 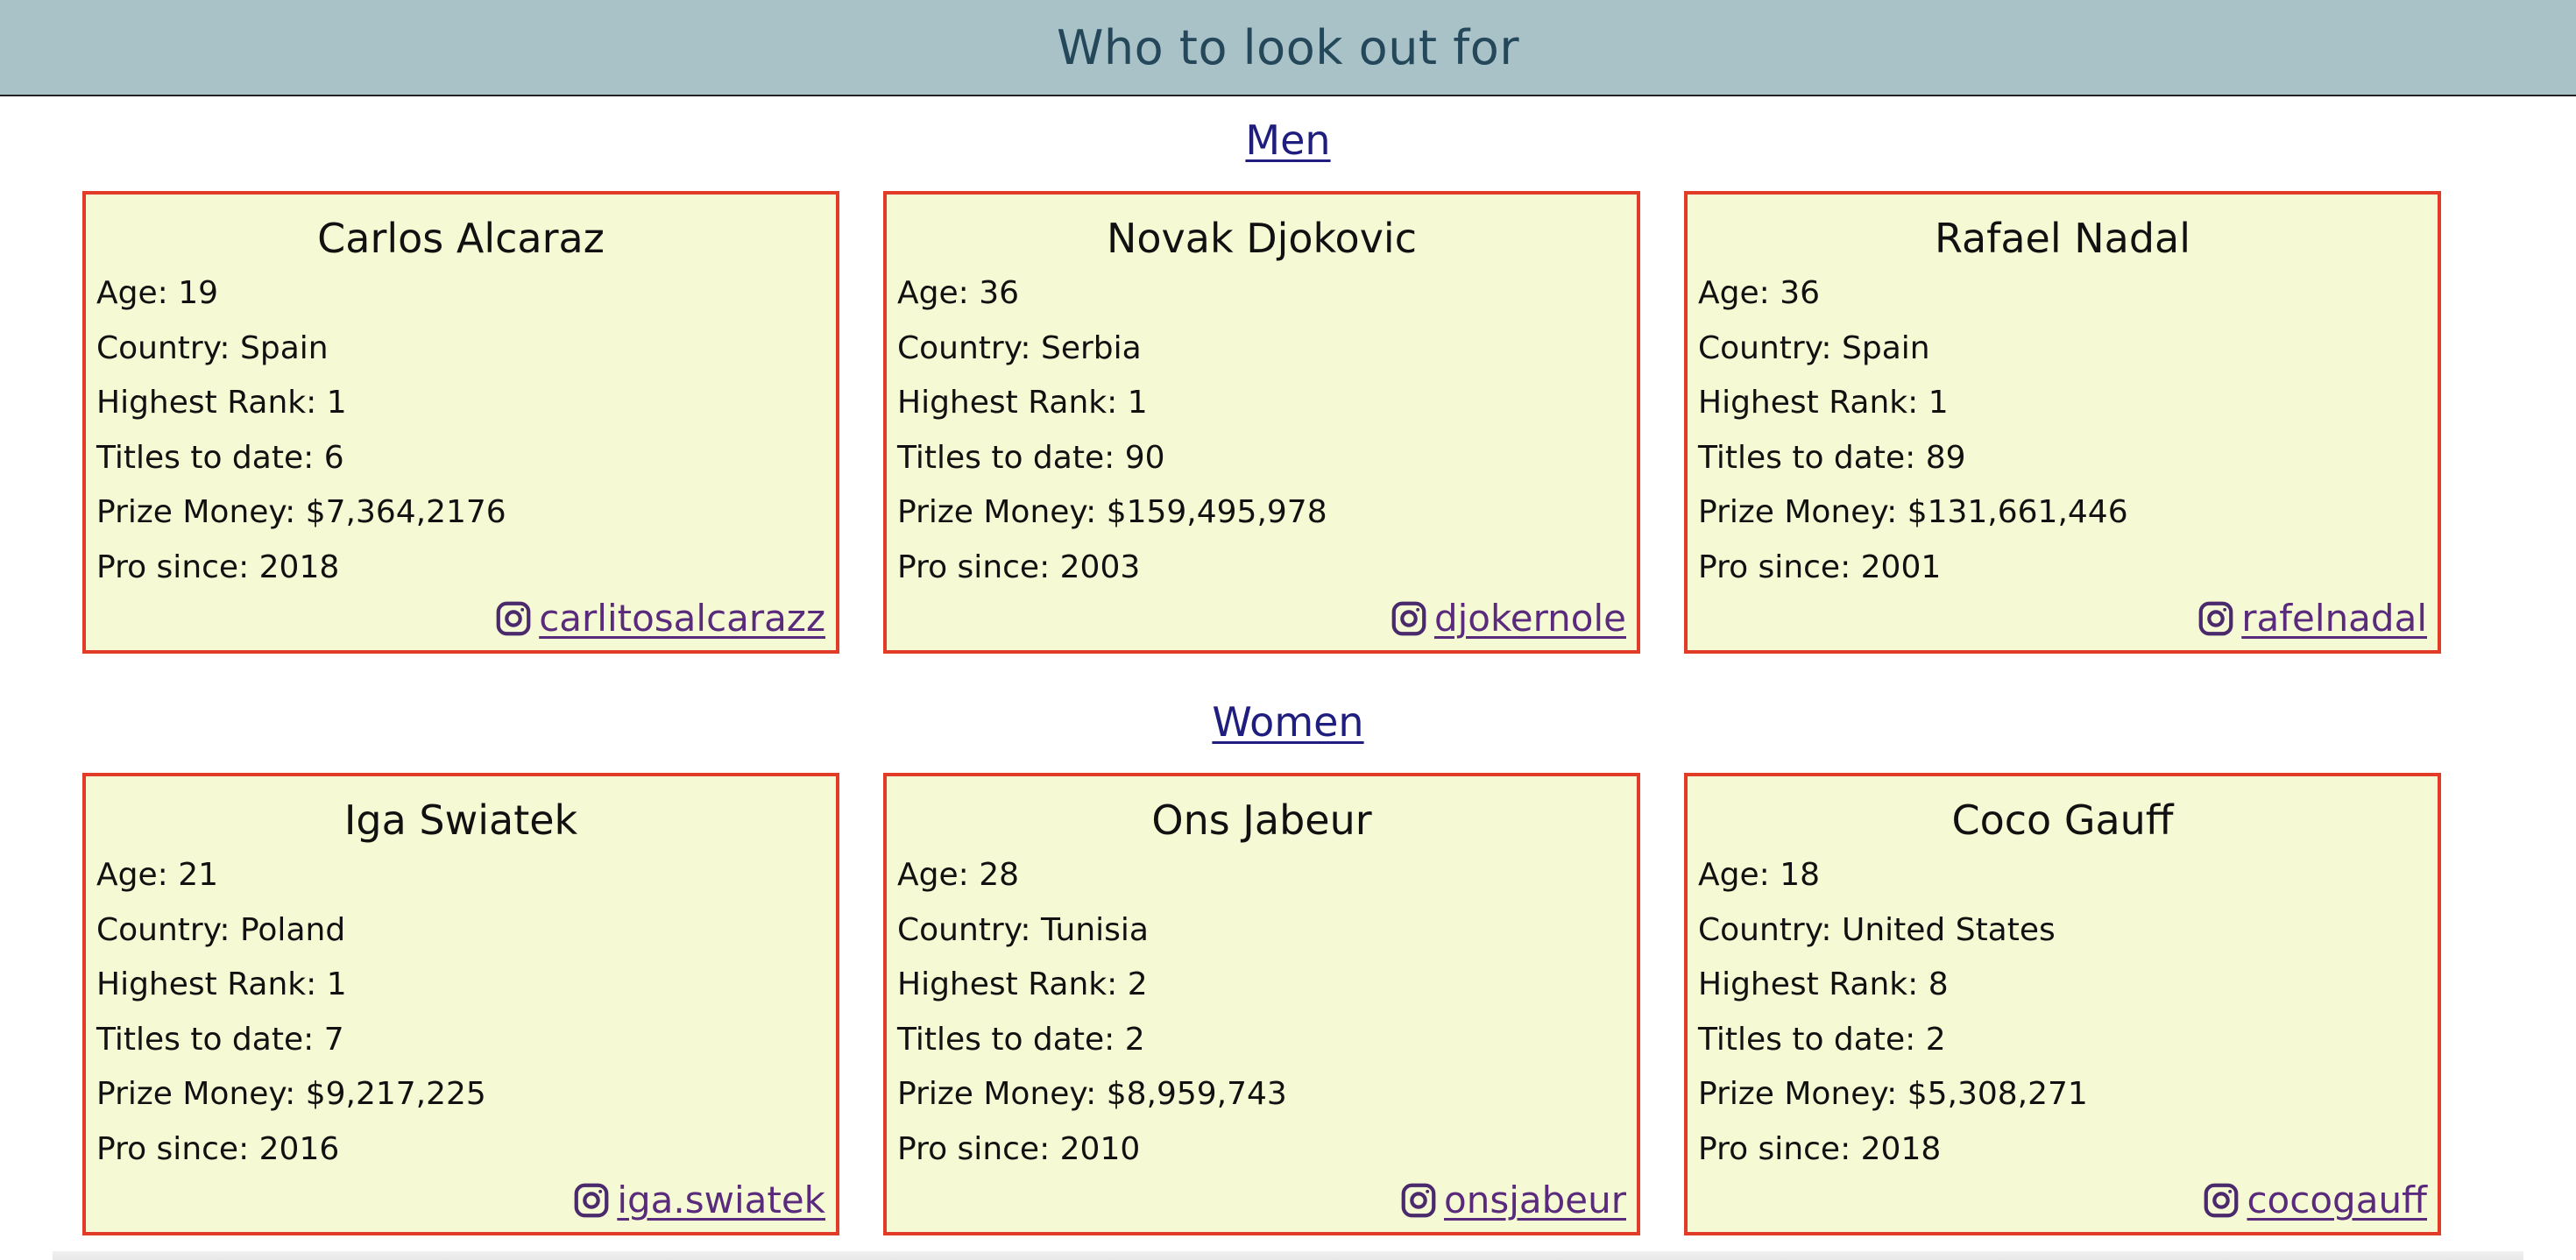 I want to click on player-age: Age: 28, so click(x=1261, y=875).